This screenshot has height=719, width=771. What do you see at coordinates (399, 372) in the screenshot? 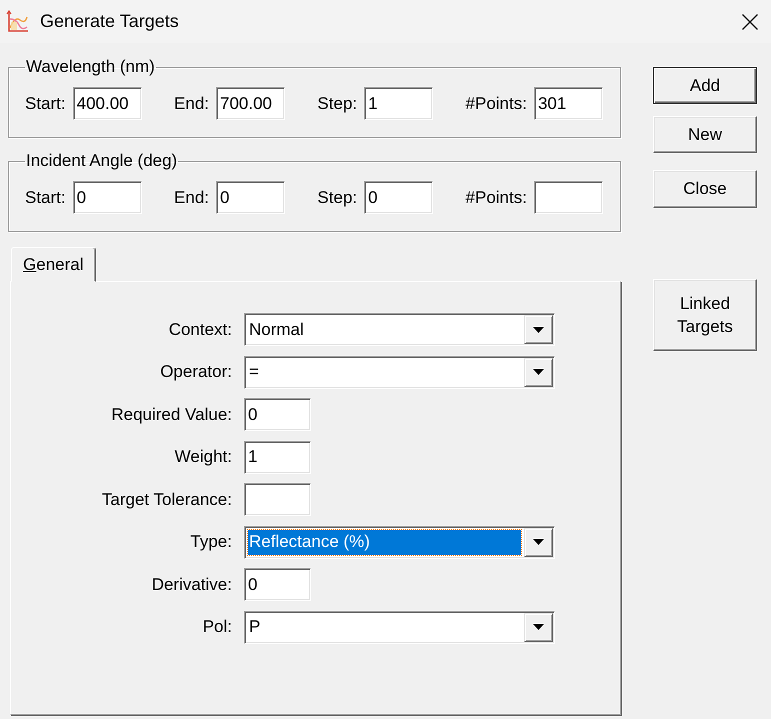
I see `dropdown: =` at bounding box center [399, 372].